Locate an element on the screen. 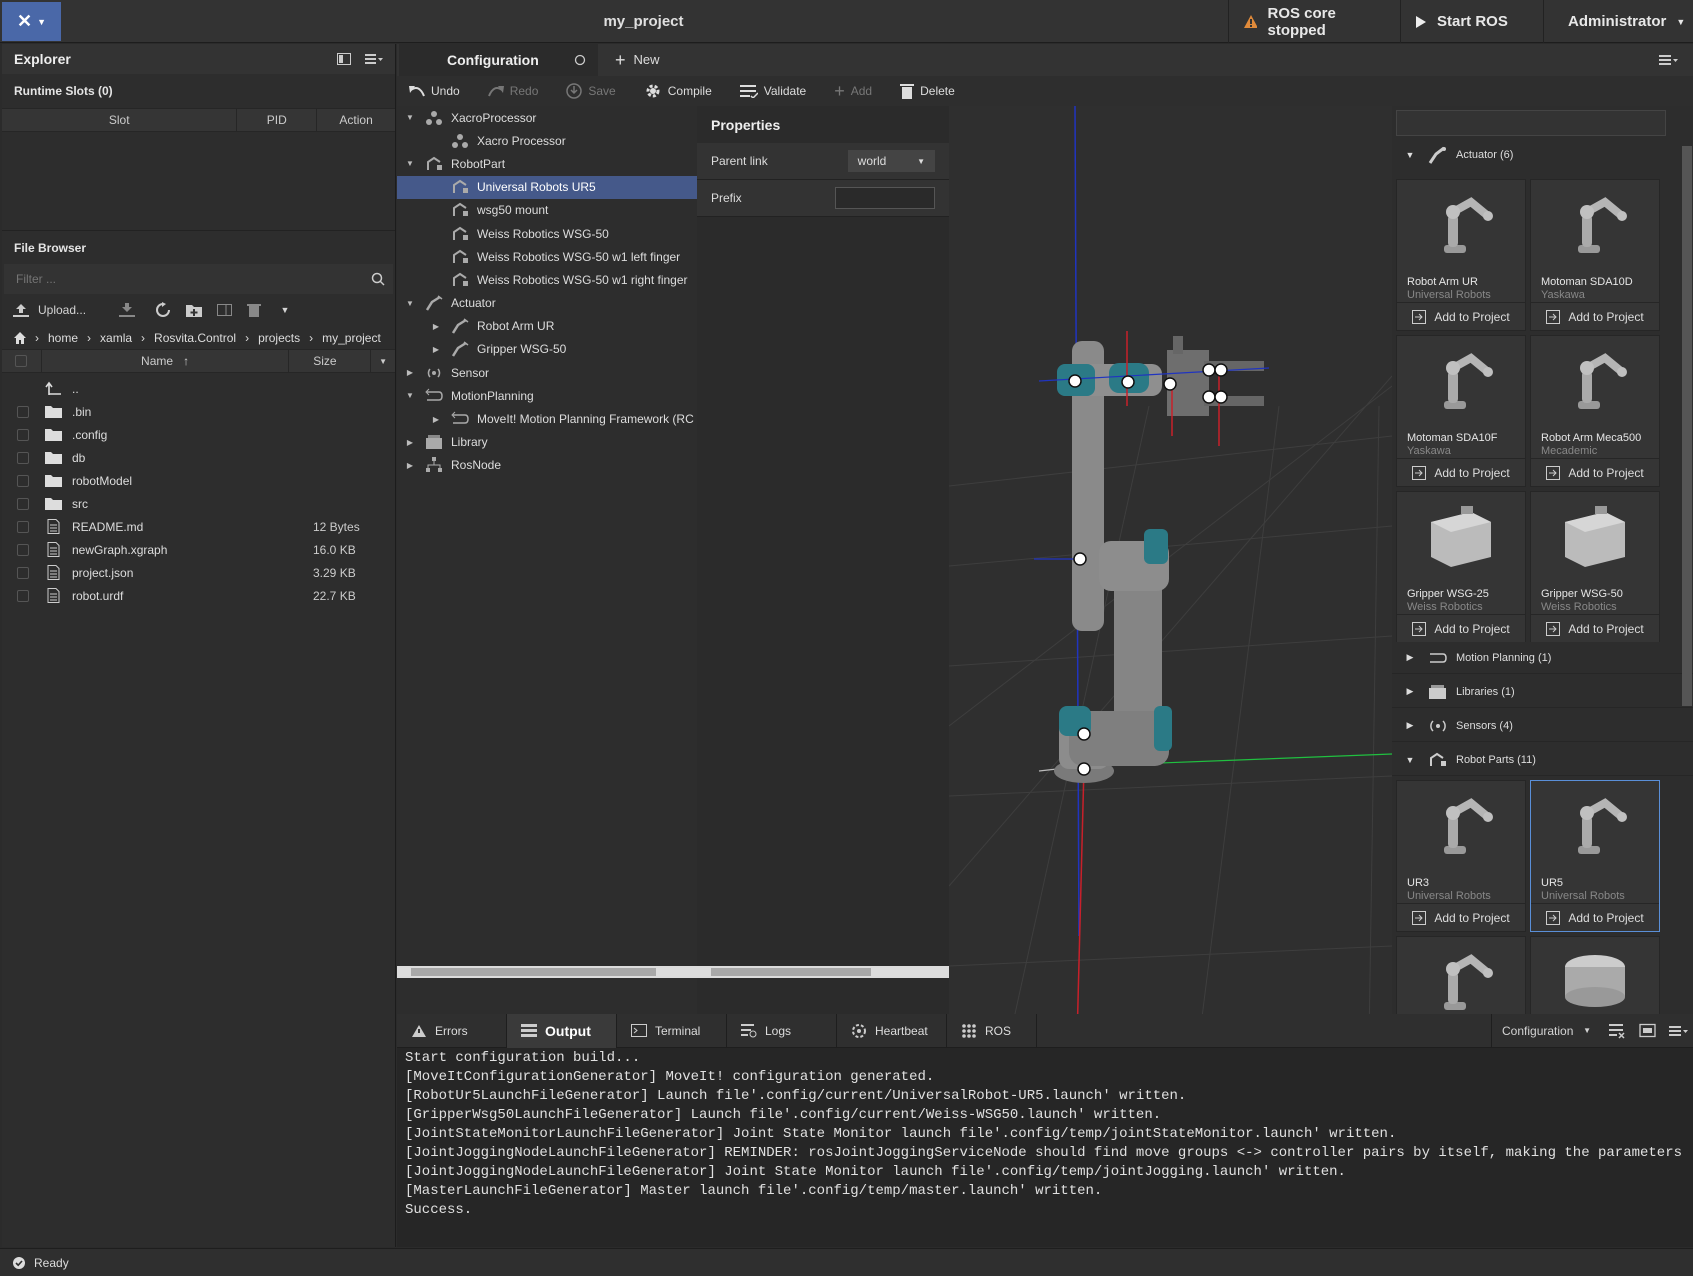 The height and width of the screenshot is (1276, 1693). delete-button: Delete is located at coordinates (927, 91).